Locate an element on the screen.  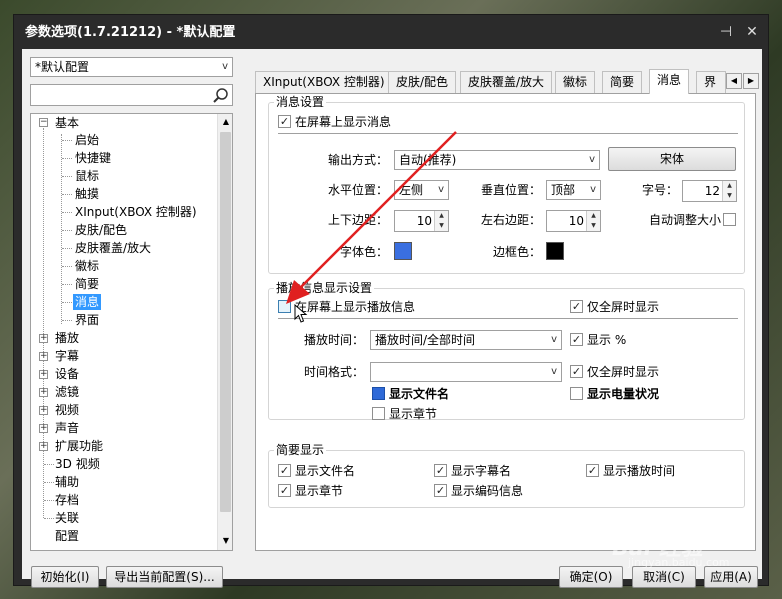
tree-item: 皮肤/配色 is located at coordinates (101, 230).